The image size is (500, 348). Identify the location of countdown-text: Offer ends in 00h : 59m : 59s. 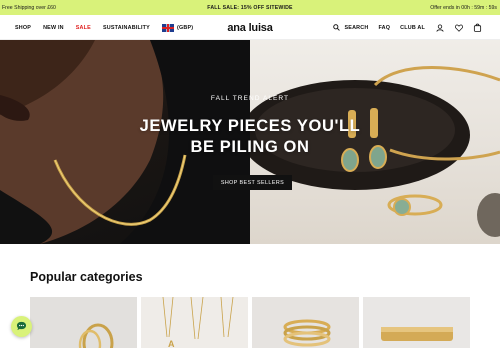
(463, 7).